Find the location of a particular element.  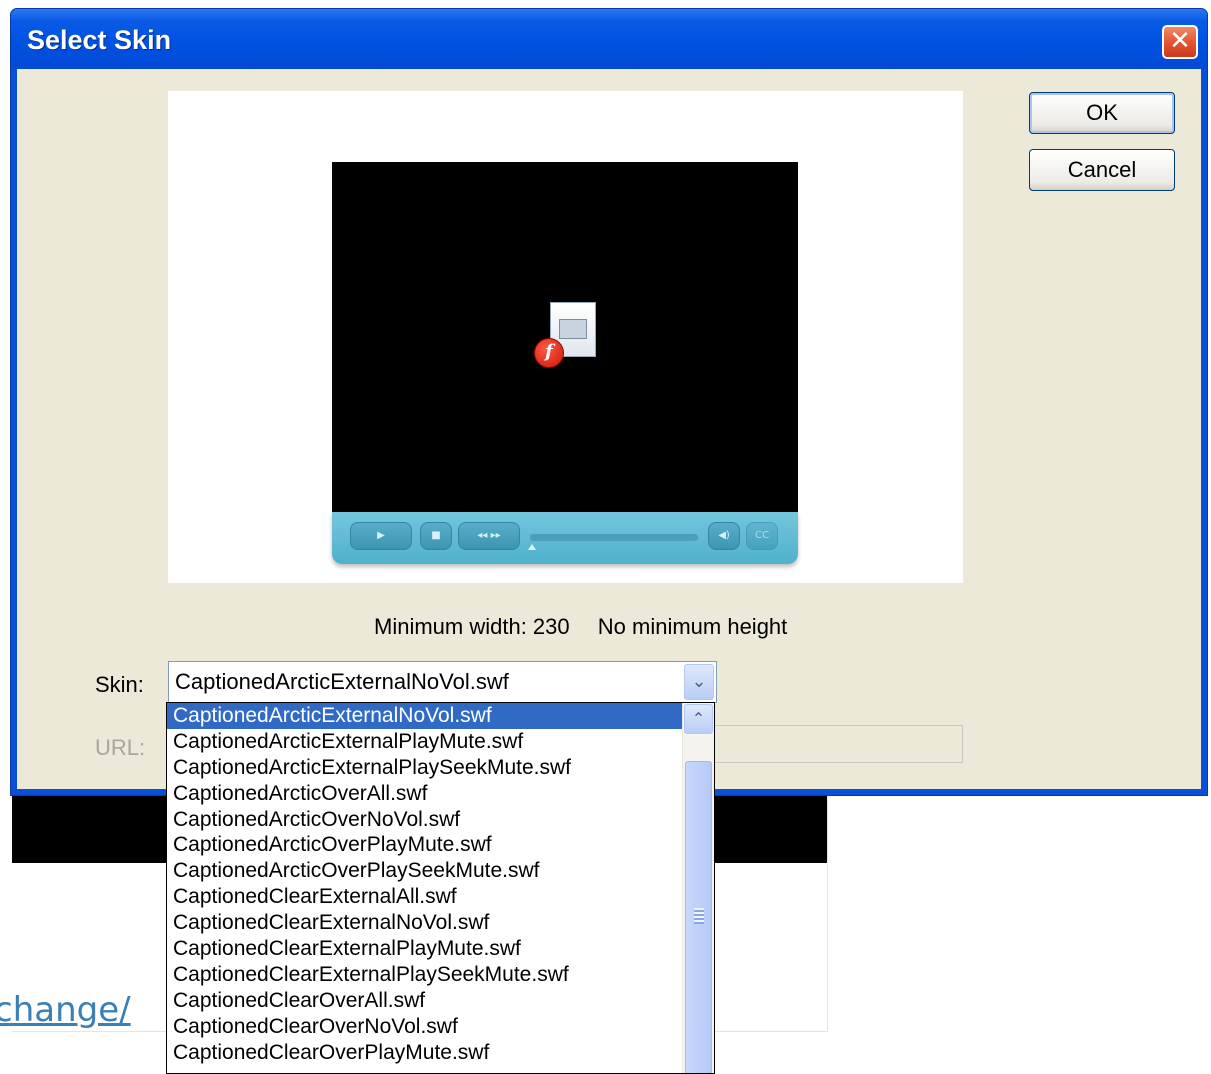

grip-icon is located at coordinates (699, 916).